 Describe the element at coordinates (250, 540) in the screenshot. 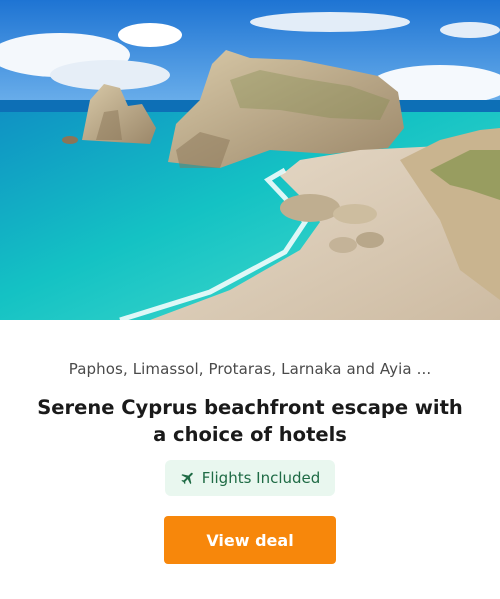

I see `view-deal-button: View deal` at that location.